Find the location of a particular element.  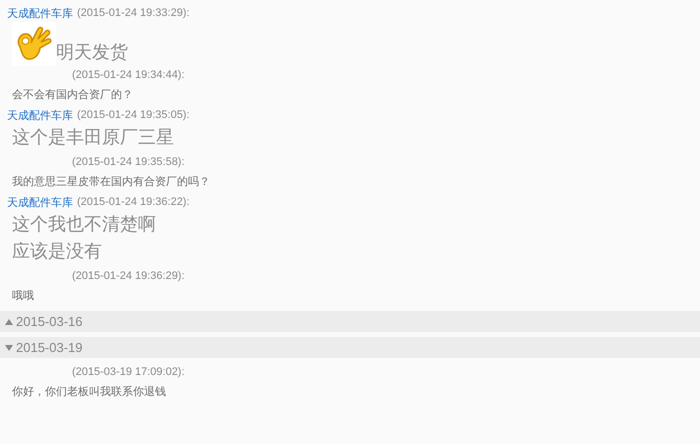

date-header: 2015-03-19 is located at coordinates (350, 347).